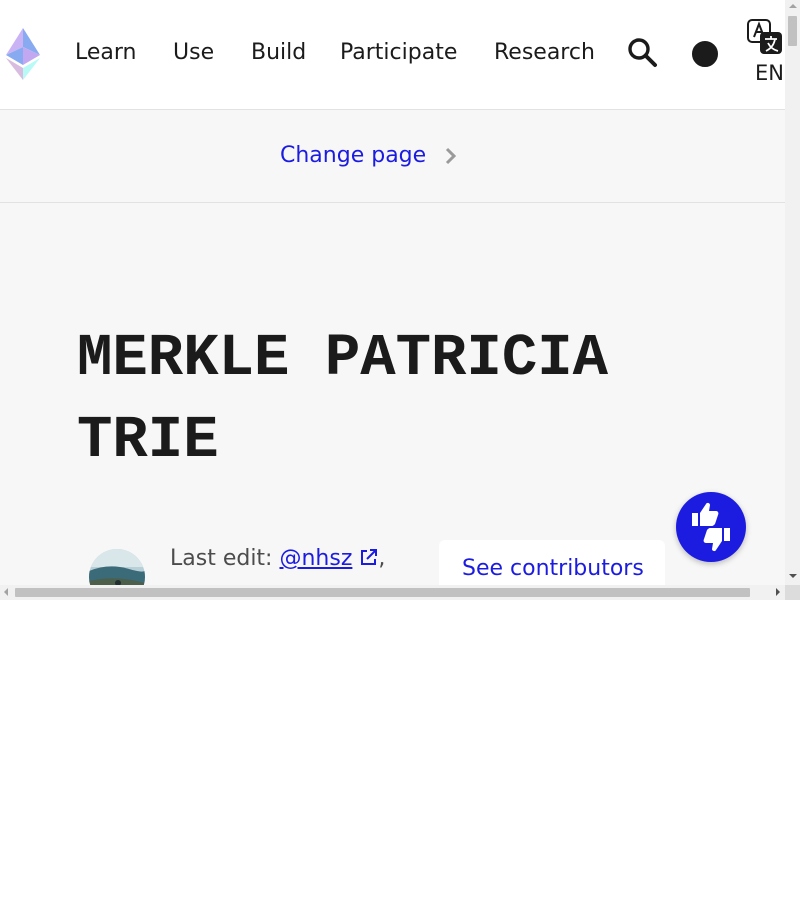 The image size is (800, 900). What do you see at coordinates (769, 73) in the screenshot?
I see `language-label: EN` at bounding box center [769, 73].